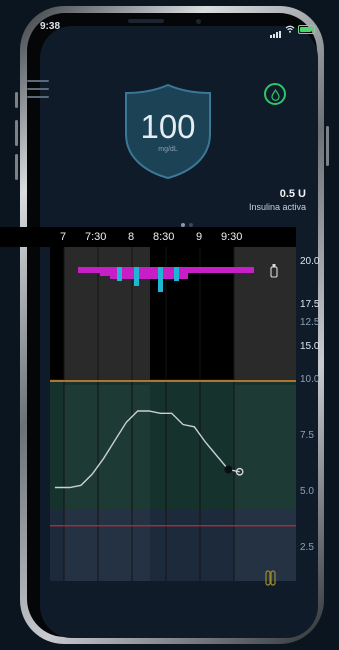 The image size is (339, 650). I want to click on hamburger-menu-icon, so click(38, 92).